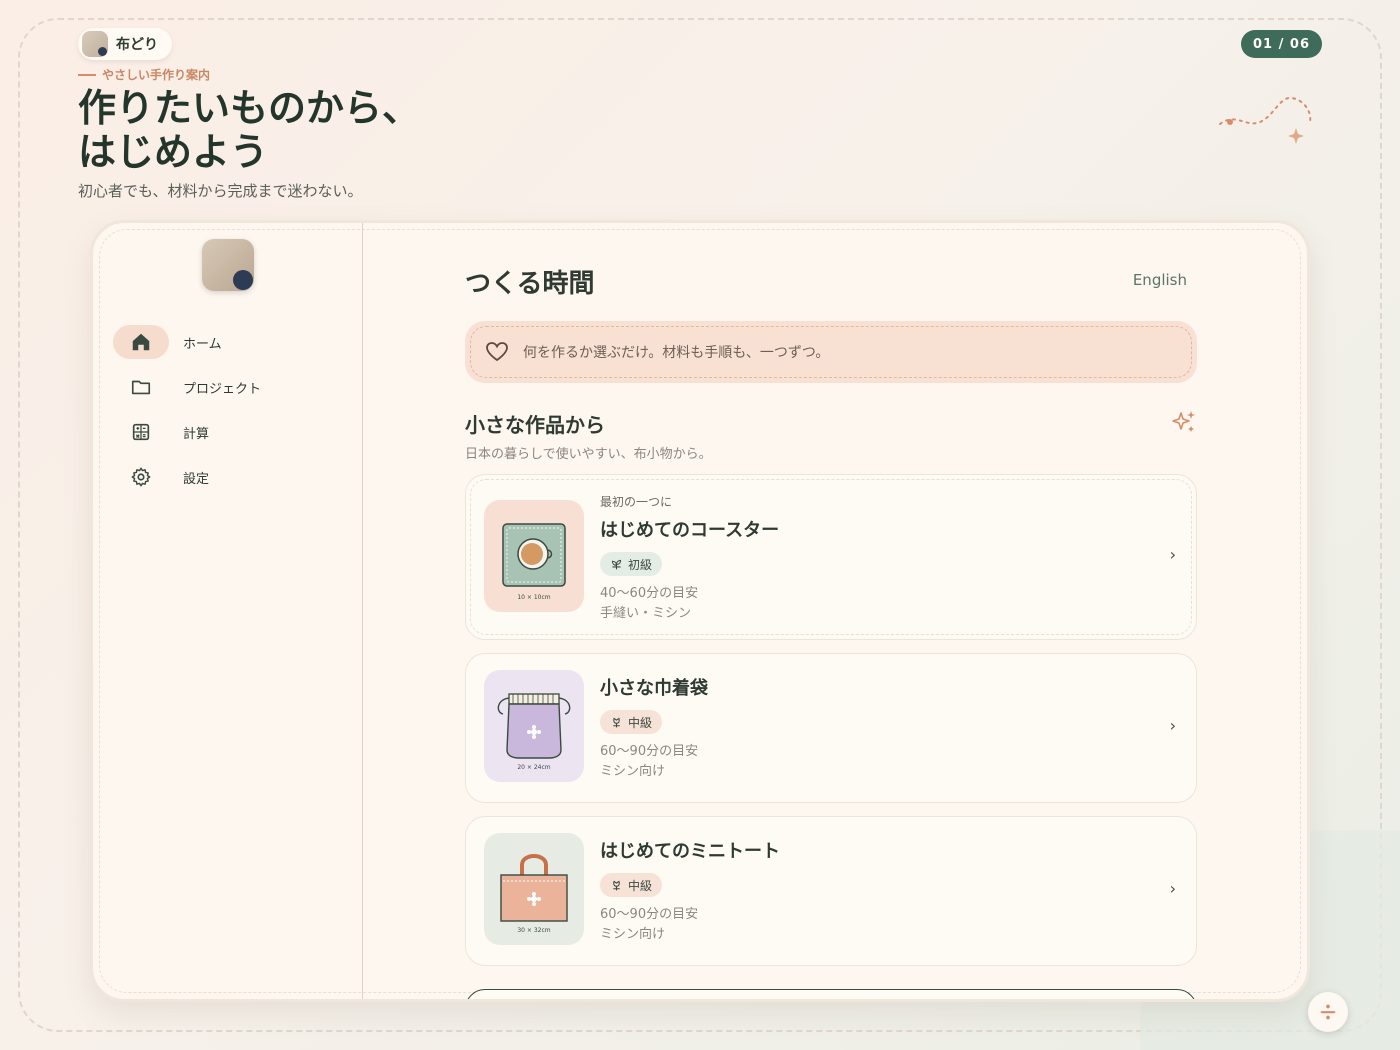  Describe the element at coordinates (237, 477) in the screenshot. I see `sidebar-item-settings: 設定` at that location.